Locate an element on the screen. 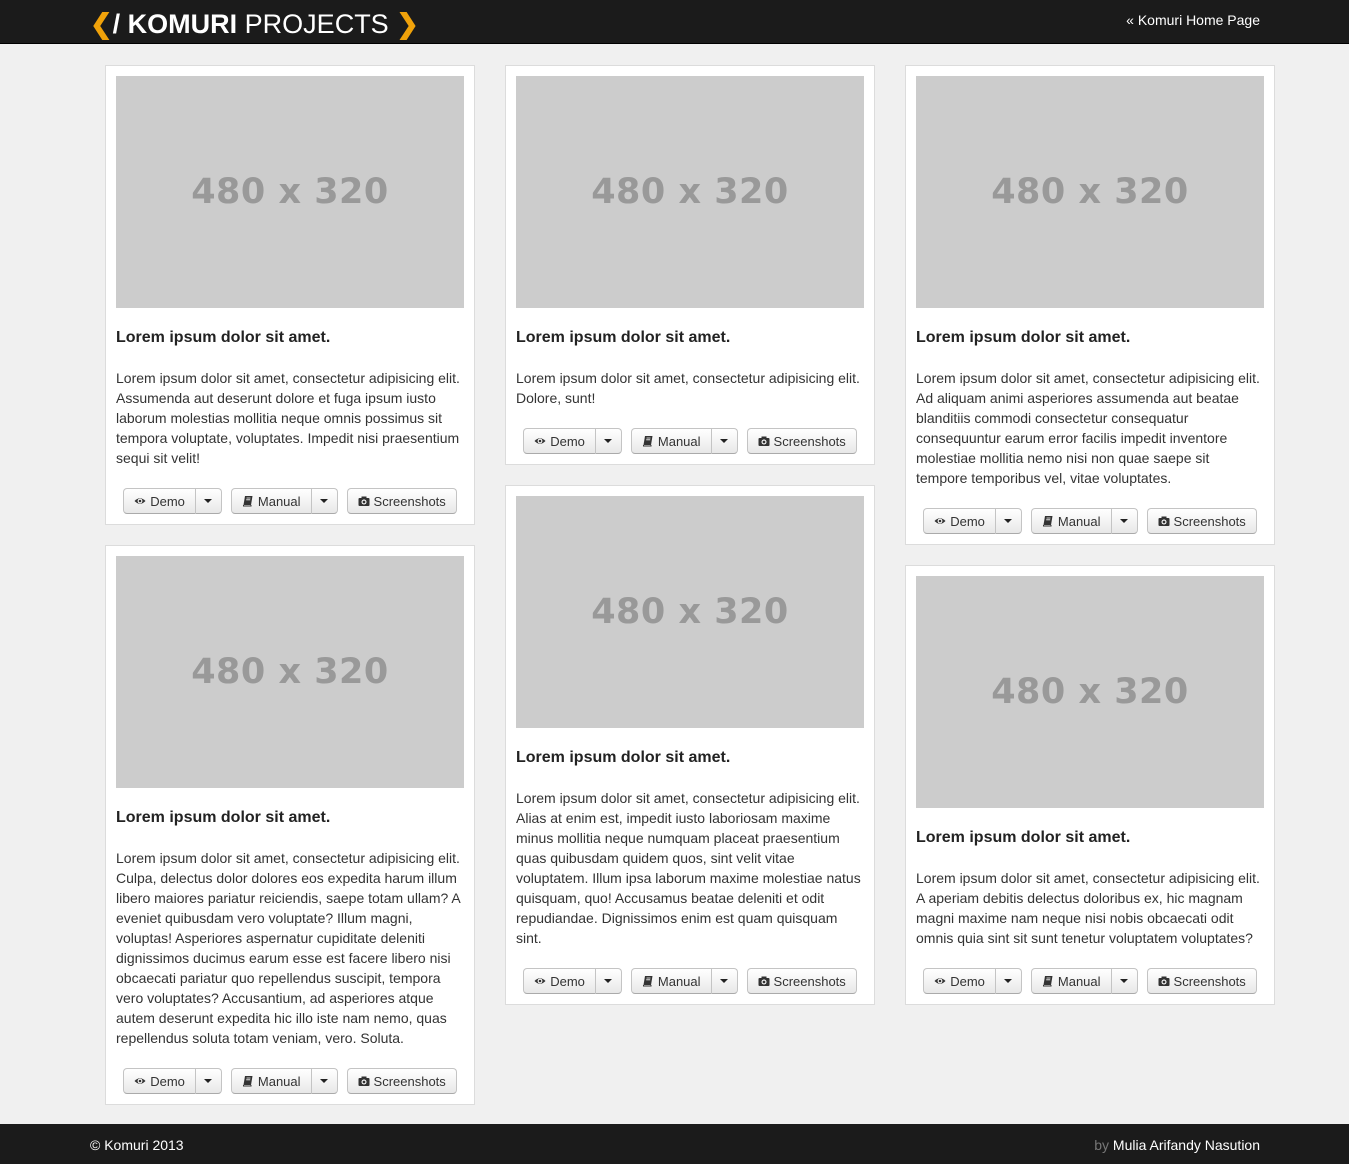  author-name: Mulia Arifandy Nasution is located at coordinates (1186, 1145).